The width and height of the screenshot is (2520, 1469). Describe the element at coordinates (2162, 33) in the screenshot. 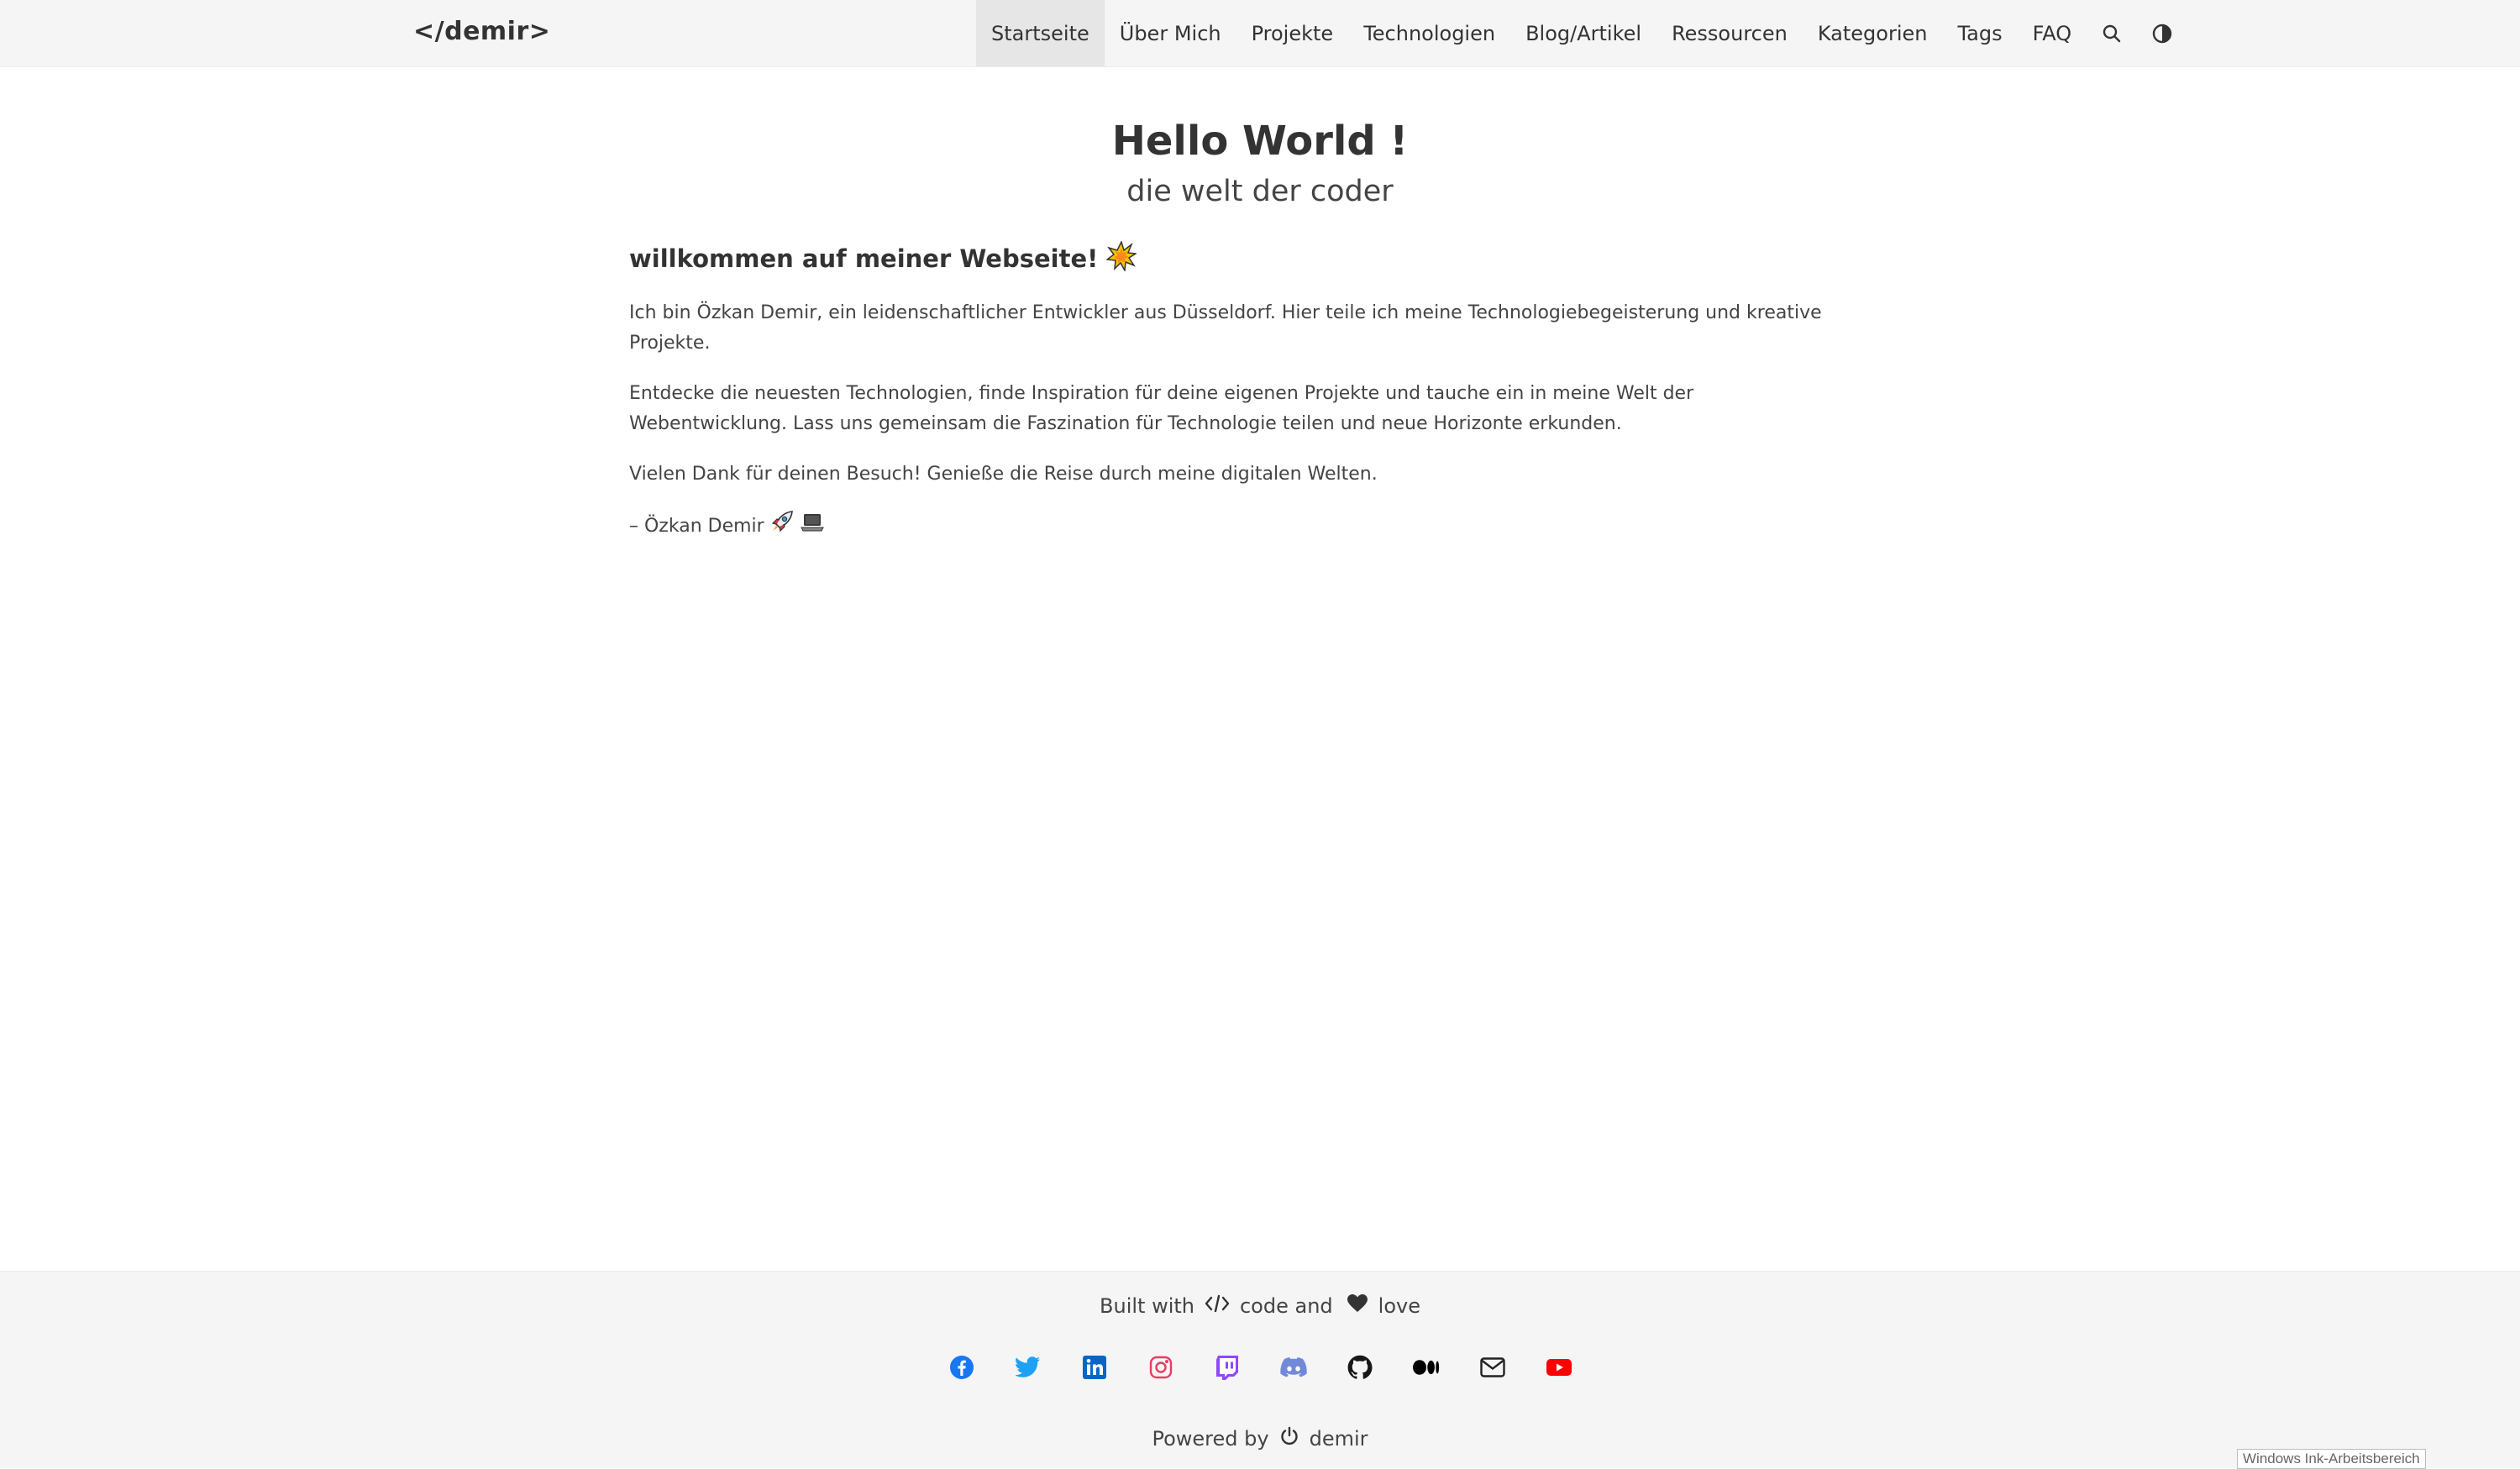

I see `theme-toggle-icon` at that location.